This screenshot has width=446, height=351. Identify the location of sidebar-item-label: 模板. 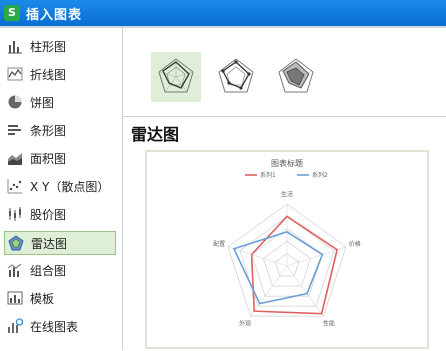
(42, 299).